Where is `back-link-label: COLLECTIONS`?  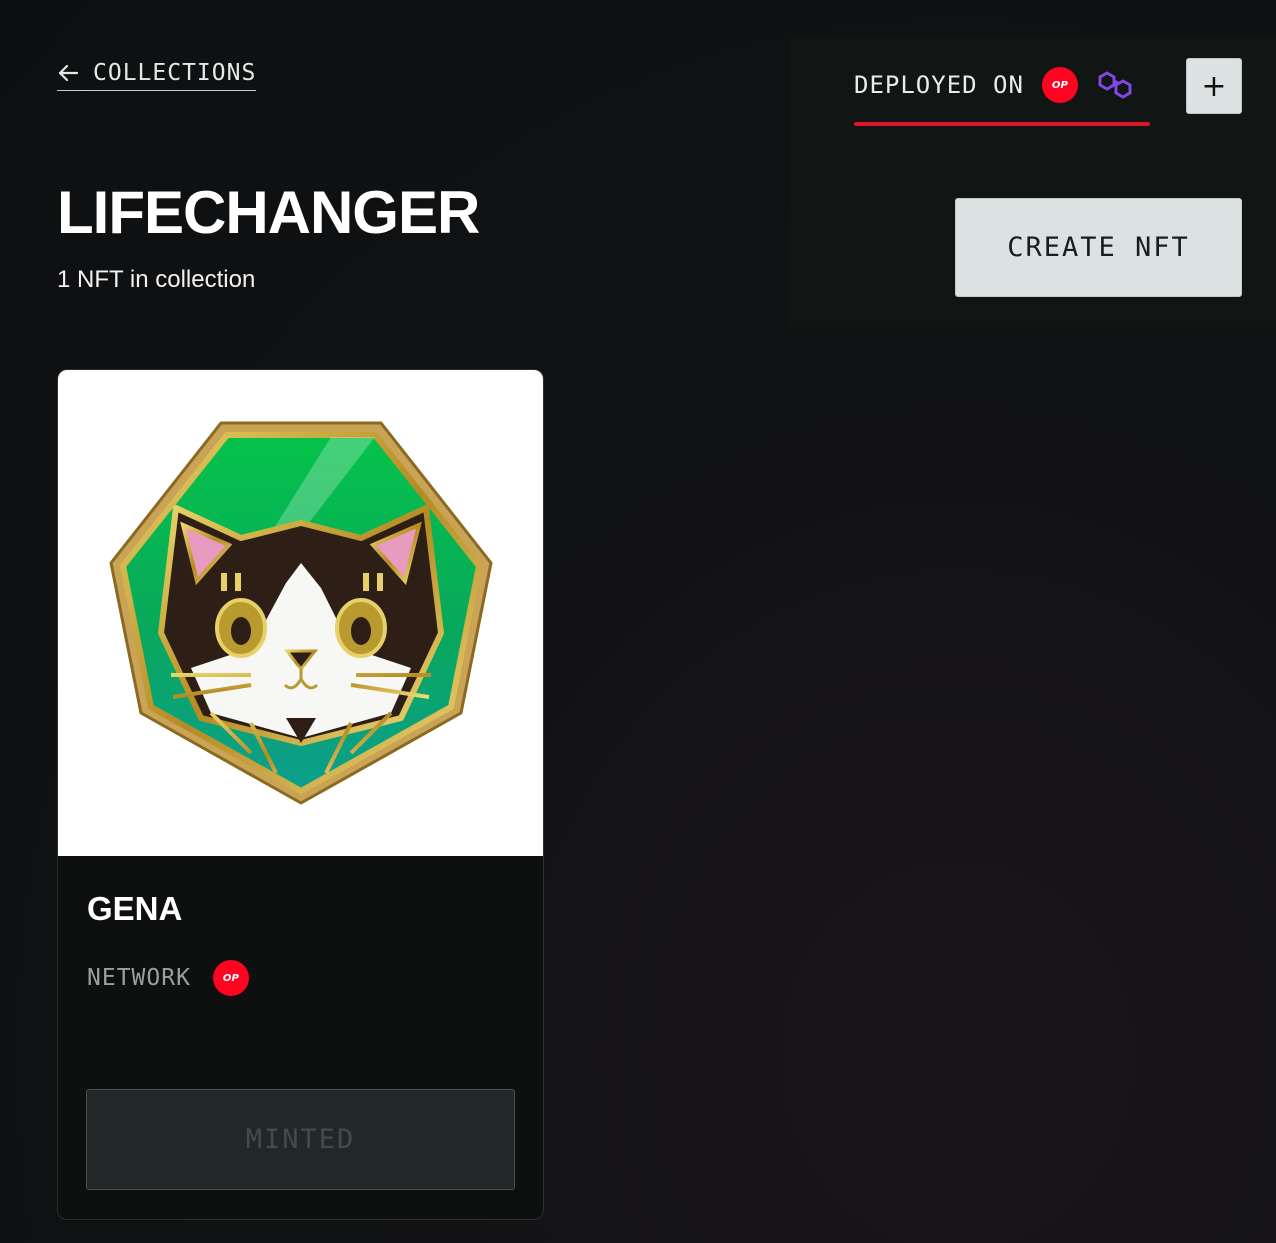 back-link-label: COLLECTIONS is located at coordinates (175, 73).